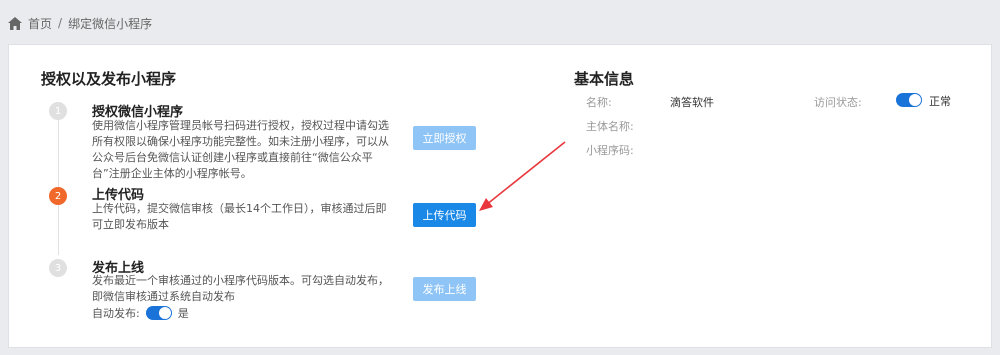 The image size is (1000, 355). I want to click on auto-publish-row: 自动发布: 是, so click(140, 313).